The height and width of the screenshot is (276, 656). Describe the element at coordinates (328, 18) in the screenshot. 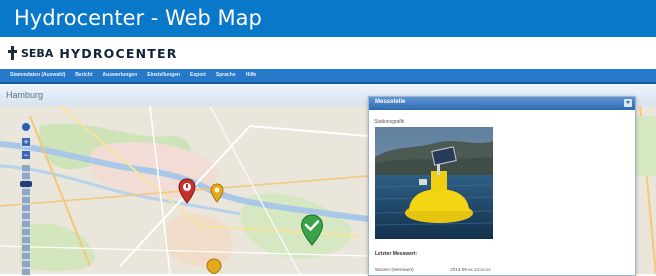

I see `slide-title-bar: Hydrocenter - Web Map` at that location.